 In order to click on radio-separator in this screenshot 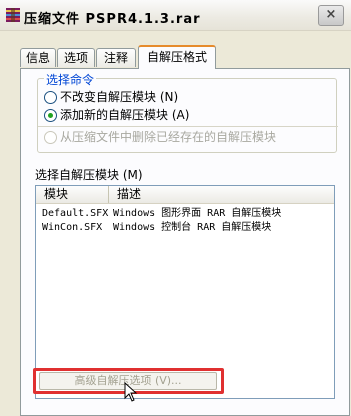, I will do `click(188, 126)`.